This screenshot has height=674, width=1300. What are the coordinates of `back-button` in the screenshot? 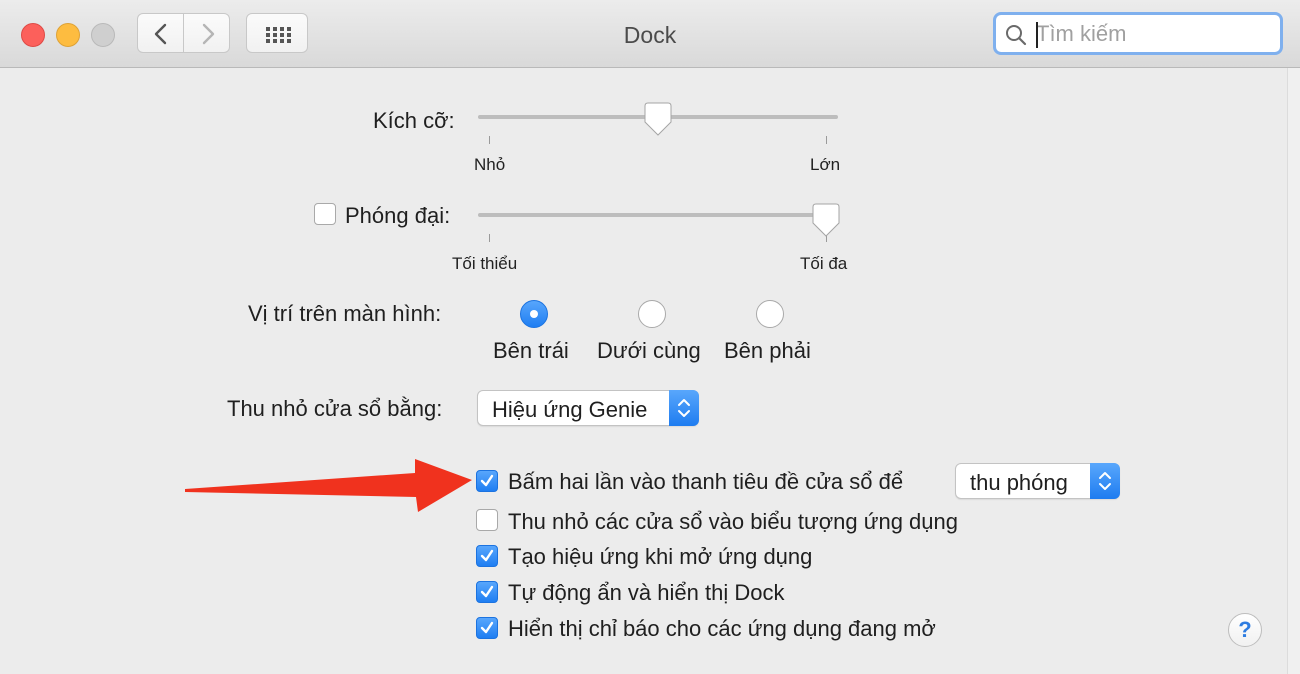 It's located at (160, 33).